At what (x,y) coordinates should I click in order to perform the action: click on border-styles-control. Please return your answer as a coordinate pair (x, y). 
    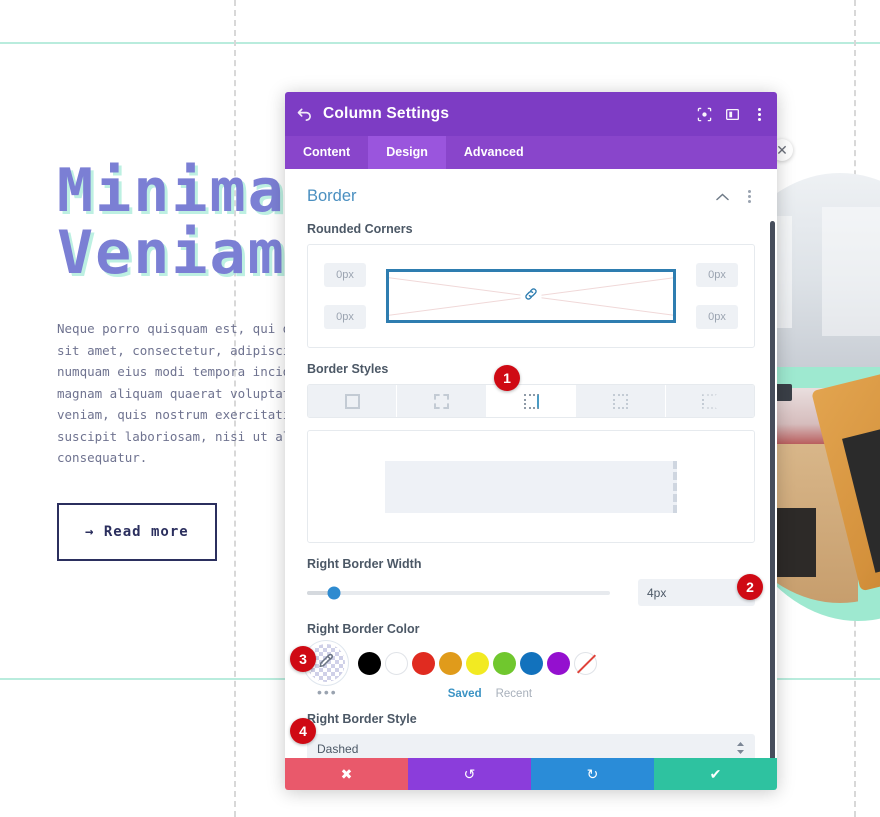
    Looking at the image, I should click on (531, 401).